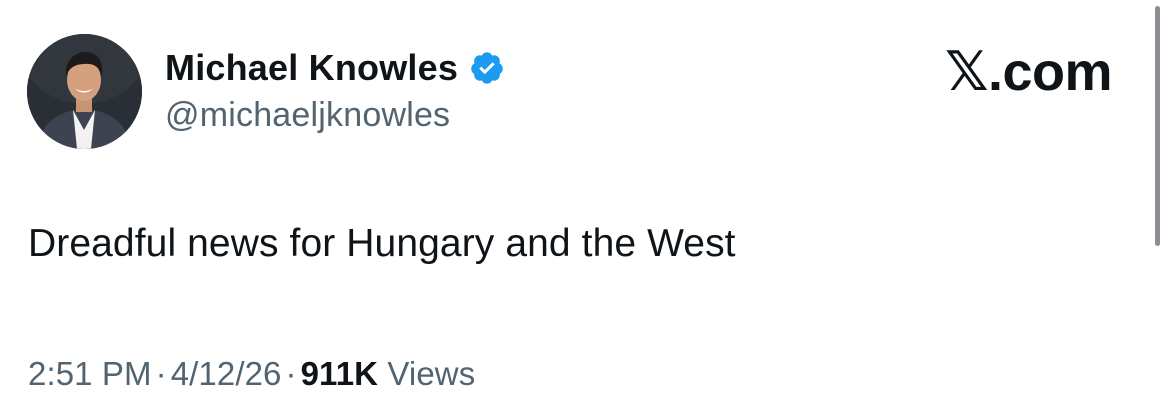 Image resolution: width=1170 pixels, height=419 pixels. What do you see at coordinates (90, 373) in the screenshot?
I see `tweet-time: 2:51 PM` at bounding box center [90, 373].